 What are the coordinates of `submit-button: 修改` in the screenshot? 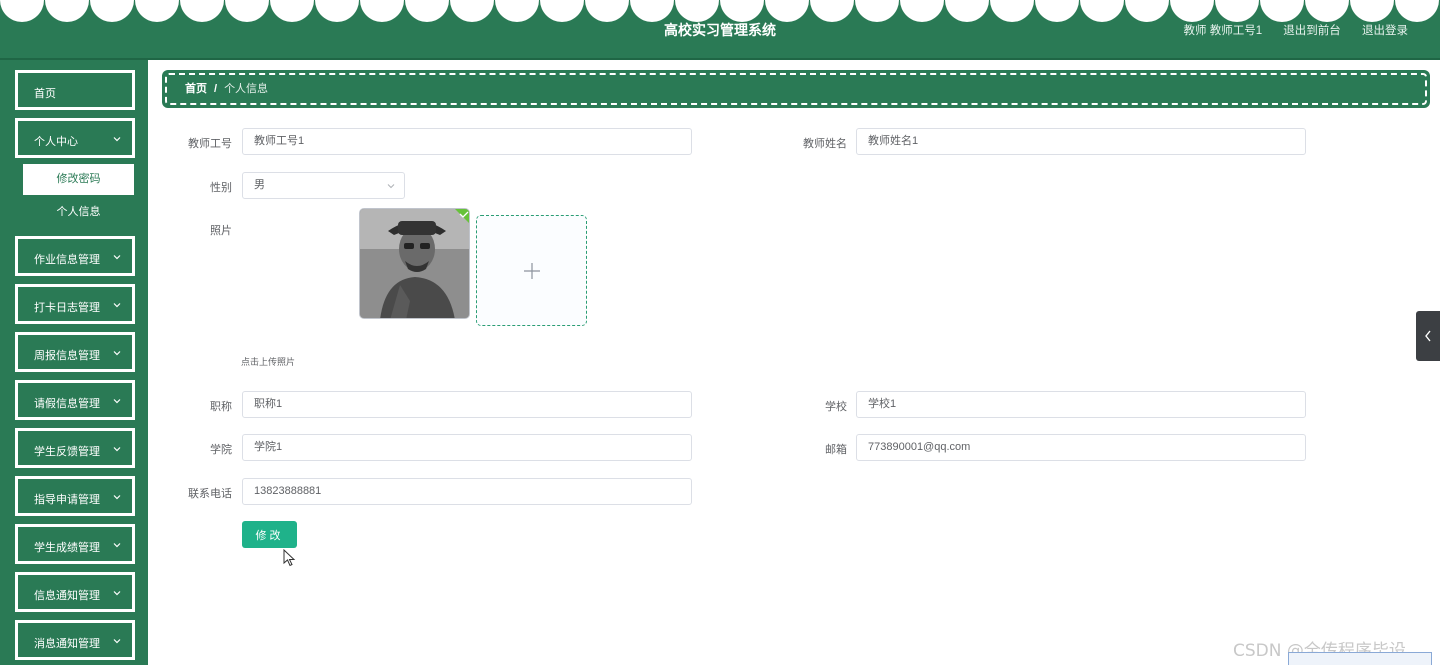 It's located at (269, 534).